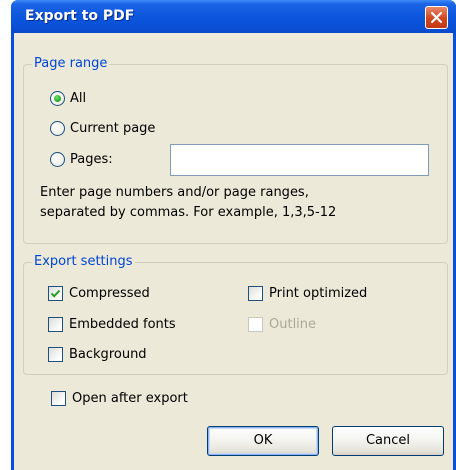 This screenshot has width=456, height=470. What do you see at coordinates (78, 99) in the screenshot?
I see `radio-all-label: All` at bounding box center [78, 99].